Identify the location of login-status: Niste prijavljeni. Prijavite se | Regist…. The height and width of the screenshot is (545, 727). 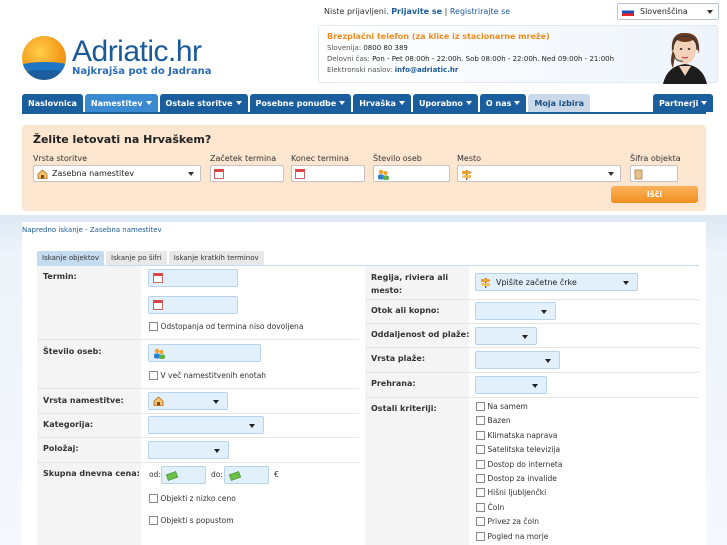
(417, 11).